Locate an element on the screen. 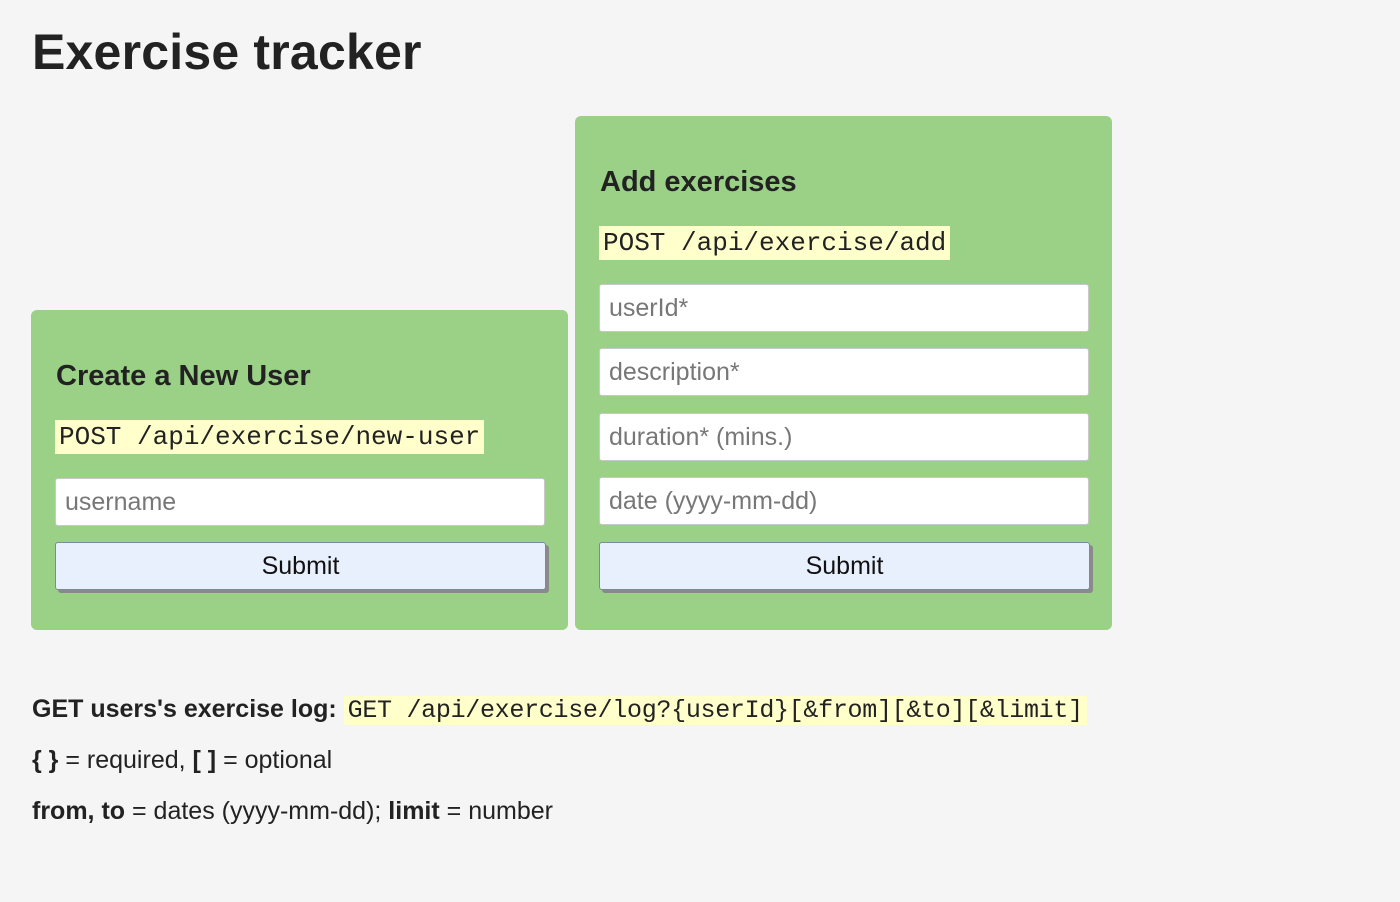 The image size is (1400, 902). limit-key: limit is located at coordinates (414, 811).